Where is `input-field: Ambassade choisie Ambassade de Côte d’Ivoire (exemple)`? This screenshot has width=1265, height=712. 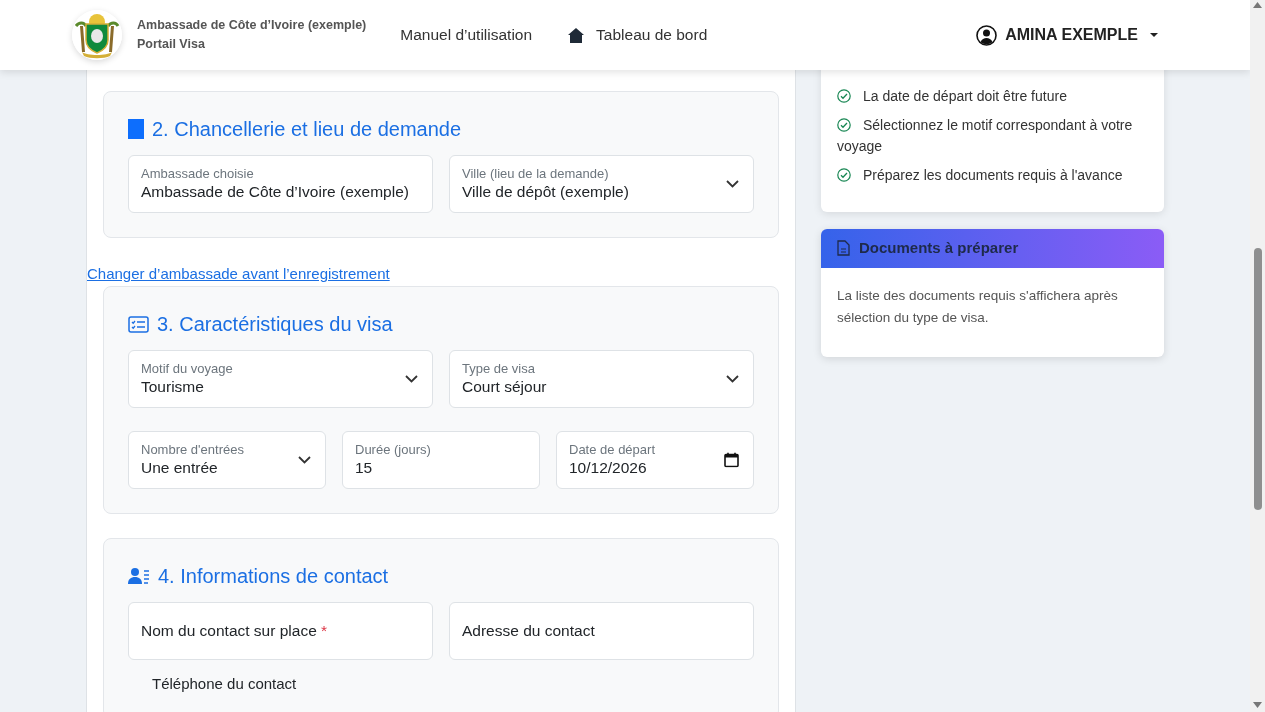 input-field: Ambassade choisie Ambassade de Côte d’Ivoire (exemple) is located at coordinates (280, 184).